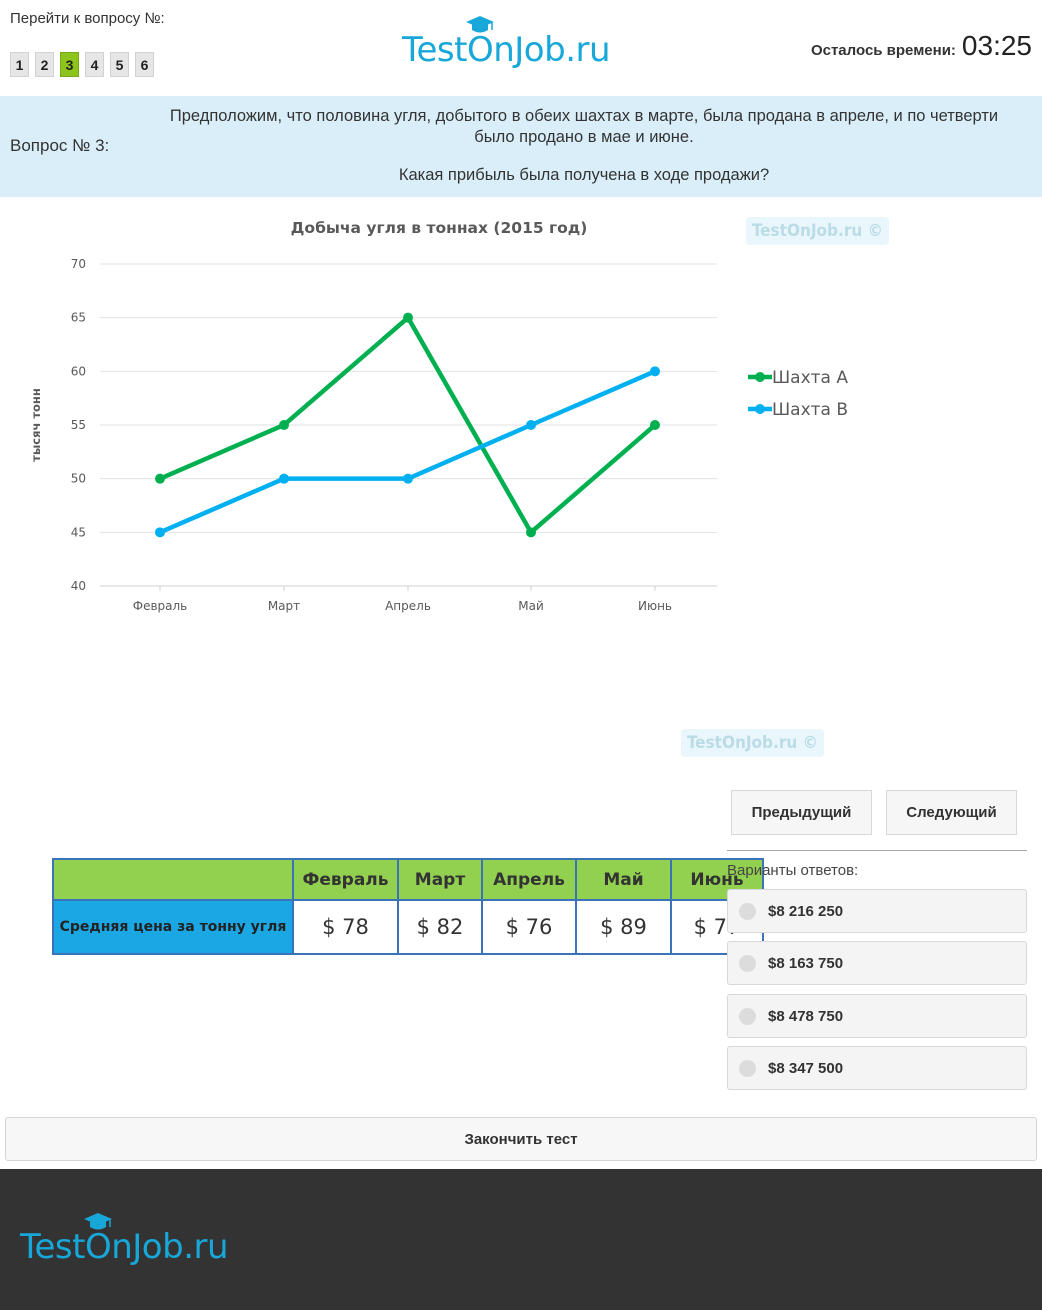  What do you see at coordinates (806, 1016) in the screenshot?
I see `answer-text: $8 478 750` at bounding box center [806, 1016].